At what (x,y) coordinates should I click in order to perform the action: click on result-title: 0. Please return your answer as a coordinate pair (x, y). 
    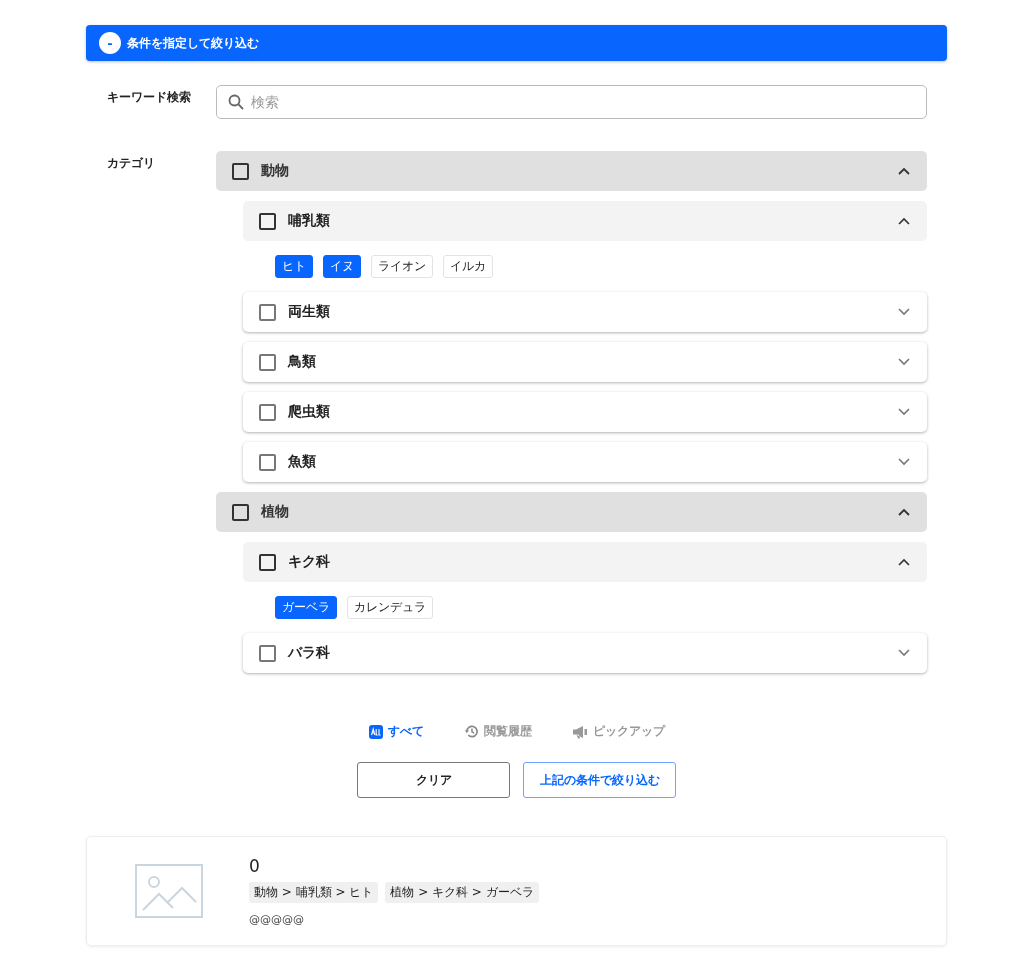
    Looking at the image, I should click on (255, 866).